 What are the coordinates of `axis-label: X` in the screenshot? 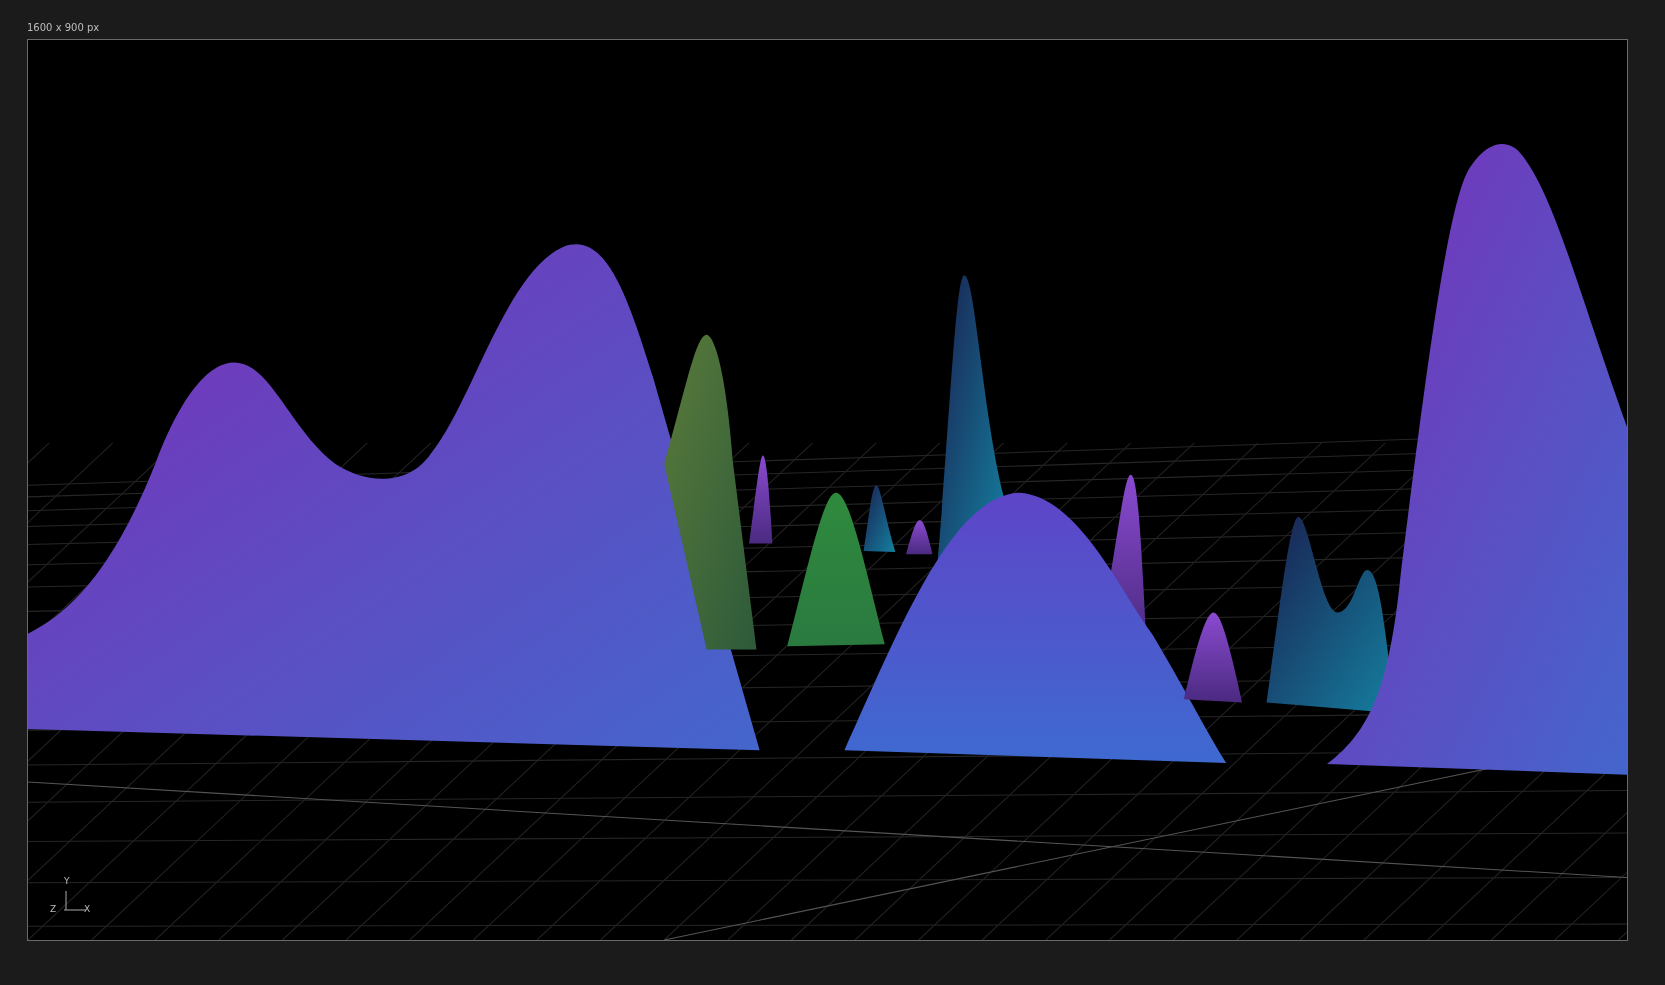 It's located at (87, 909).